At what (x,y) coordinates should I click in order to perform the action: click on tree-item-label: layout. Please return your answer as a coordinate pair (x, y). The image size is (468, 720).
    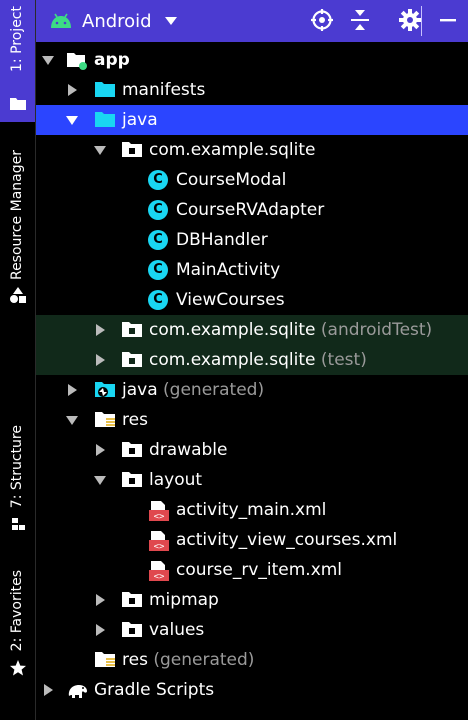
    Looking at the image, I should click on (176, 480).